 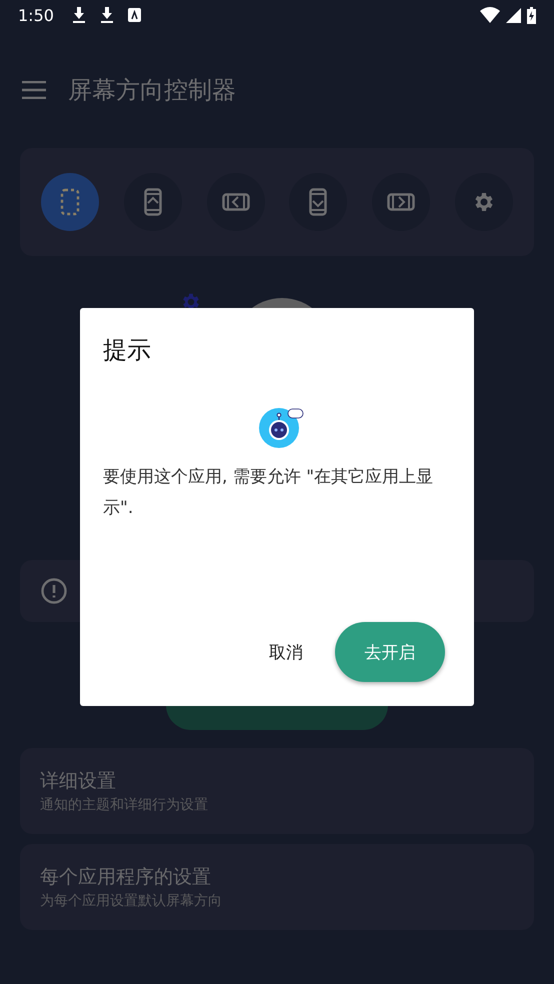 What do you see at coordinates (490, 15) in the screenshot?
I see `wifi-icon` at bounding box center [490, 15].